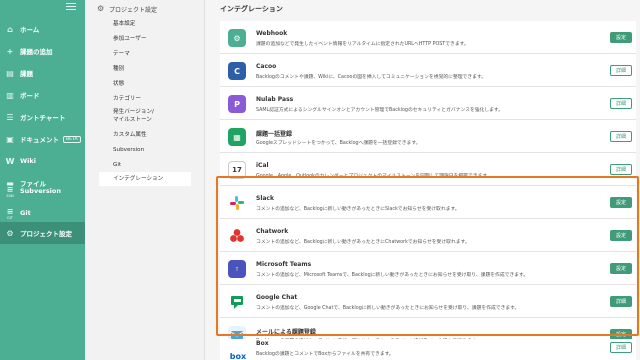 The image size is (640, 360). What do you see at coordinates (237, 71) in the screenshot?
I see `cacoo-icon: C` at bounding box center [237, 71].